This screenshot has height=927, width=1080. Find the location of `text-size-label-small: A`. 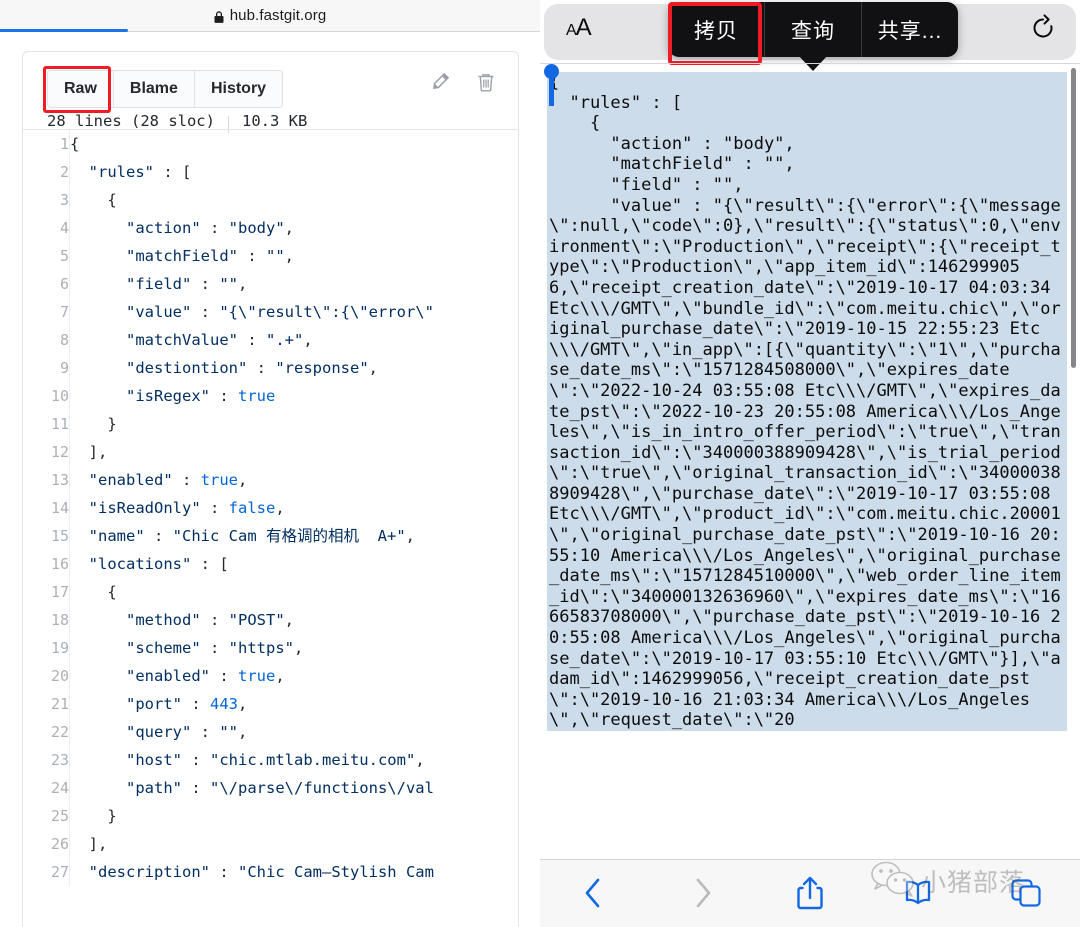

text-size-label-small: A is located at coordinates (571, 30).